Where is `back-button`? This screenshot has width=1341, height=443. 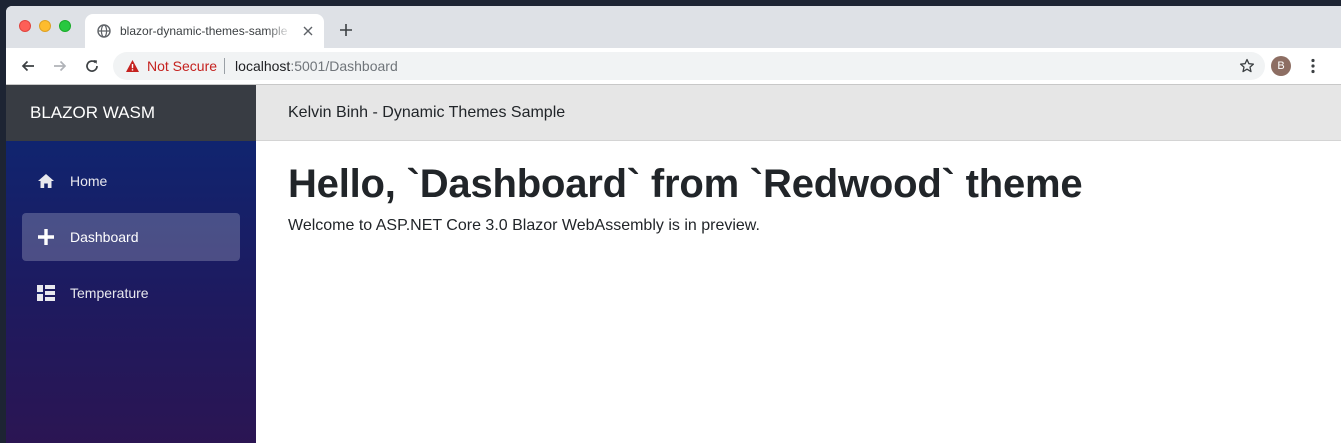 back-button is located at coordinates (28, 66).